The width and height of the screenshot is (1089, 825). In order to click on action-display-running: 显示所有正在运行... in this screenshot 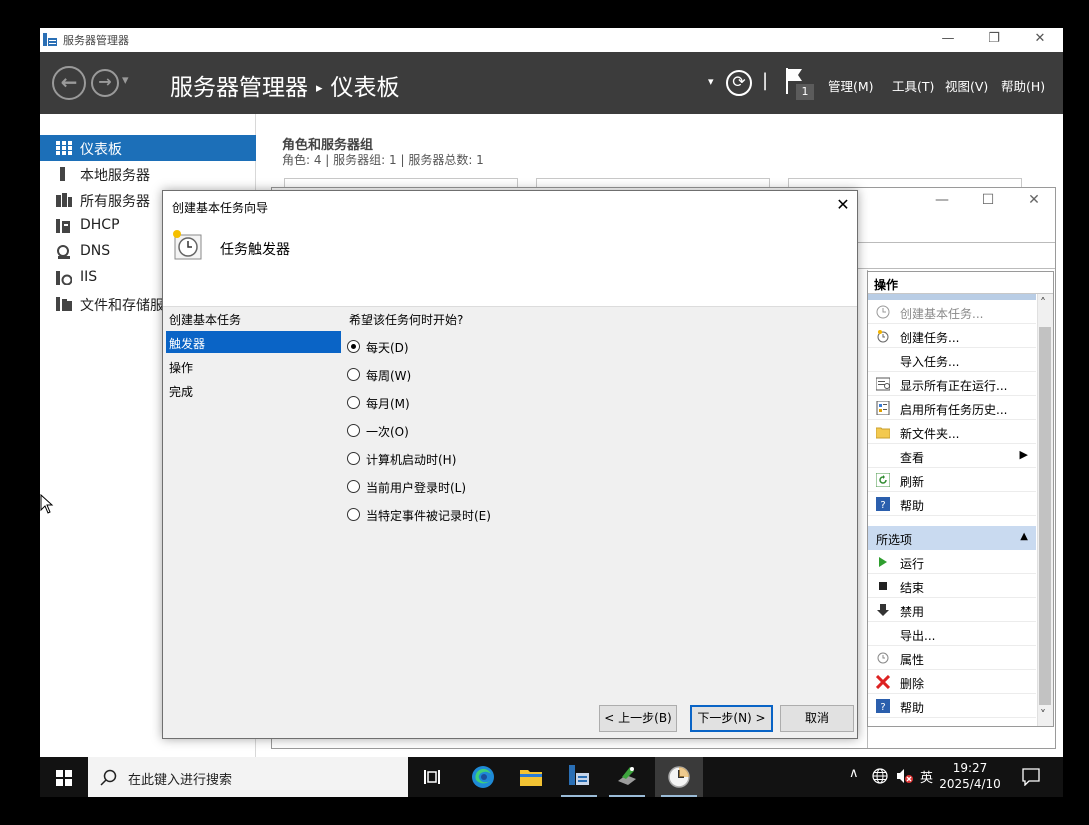, I will do `click(952, 384)`.